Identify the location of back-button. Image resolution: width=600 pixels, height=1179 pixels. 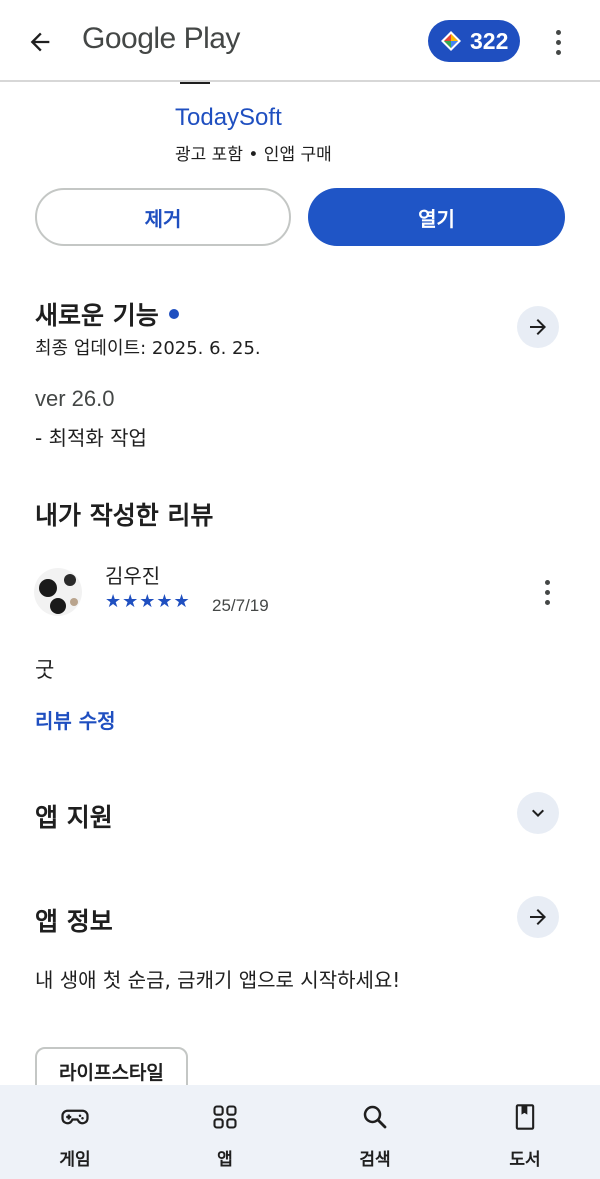
(40, 42).